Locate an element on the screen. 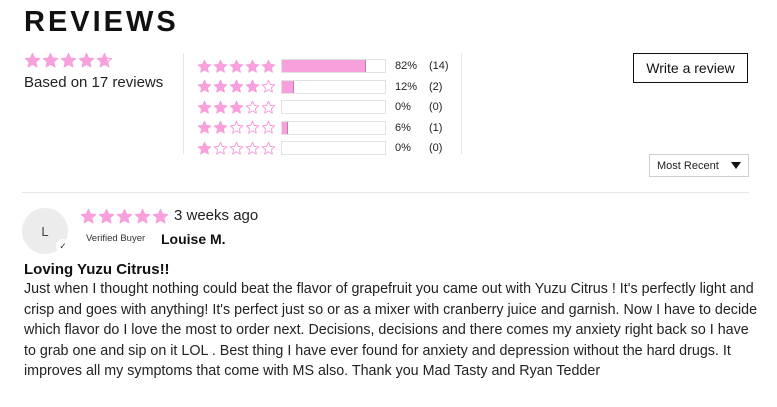  review-count-label: Based on 17 reviews is located at coordinates (94, 82).